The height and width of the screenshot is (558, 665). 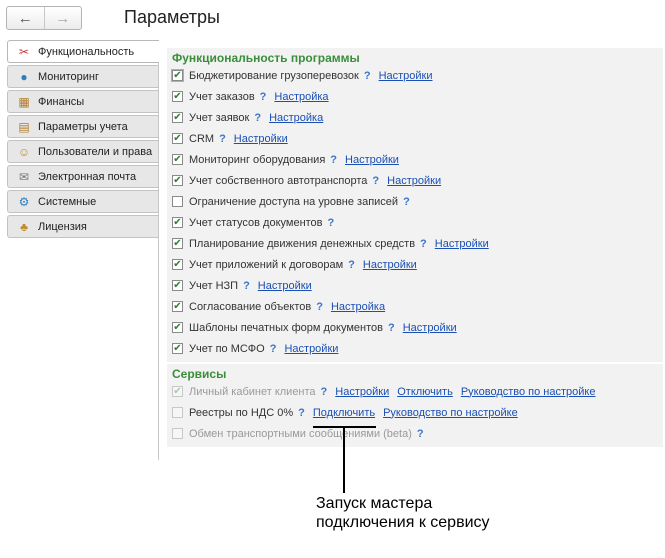 I want to click on page-title: Параметры, so click(x=172, y=17).